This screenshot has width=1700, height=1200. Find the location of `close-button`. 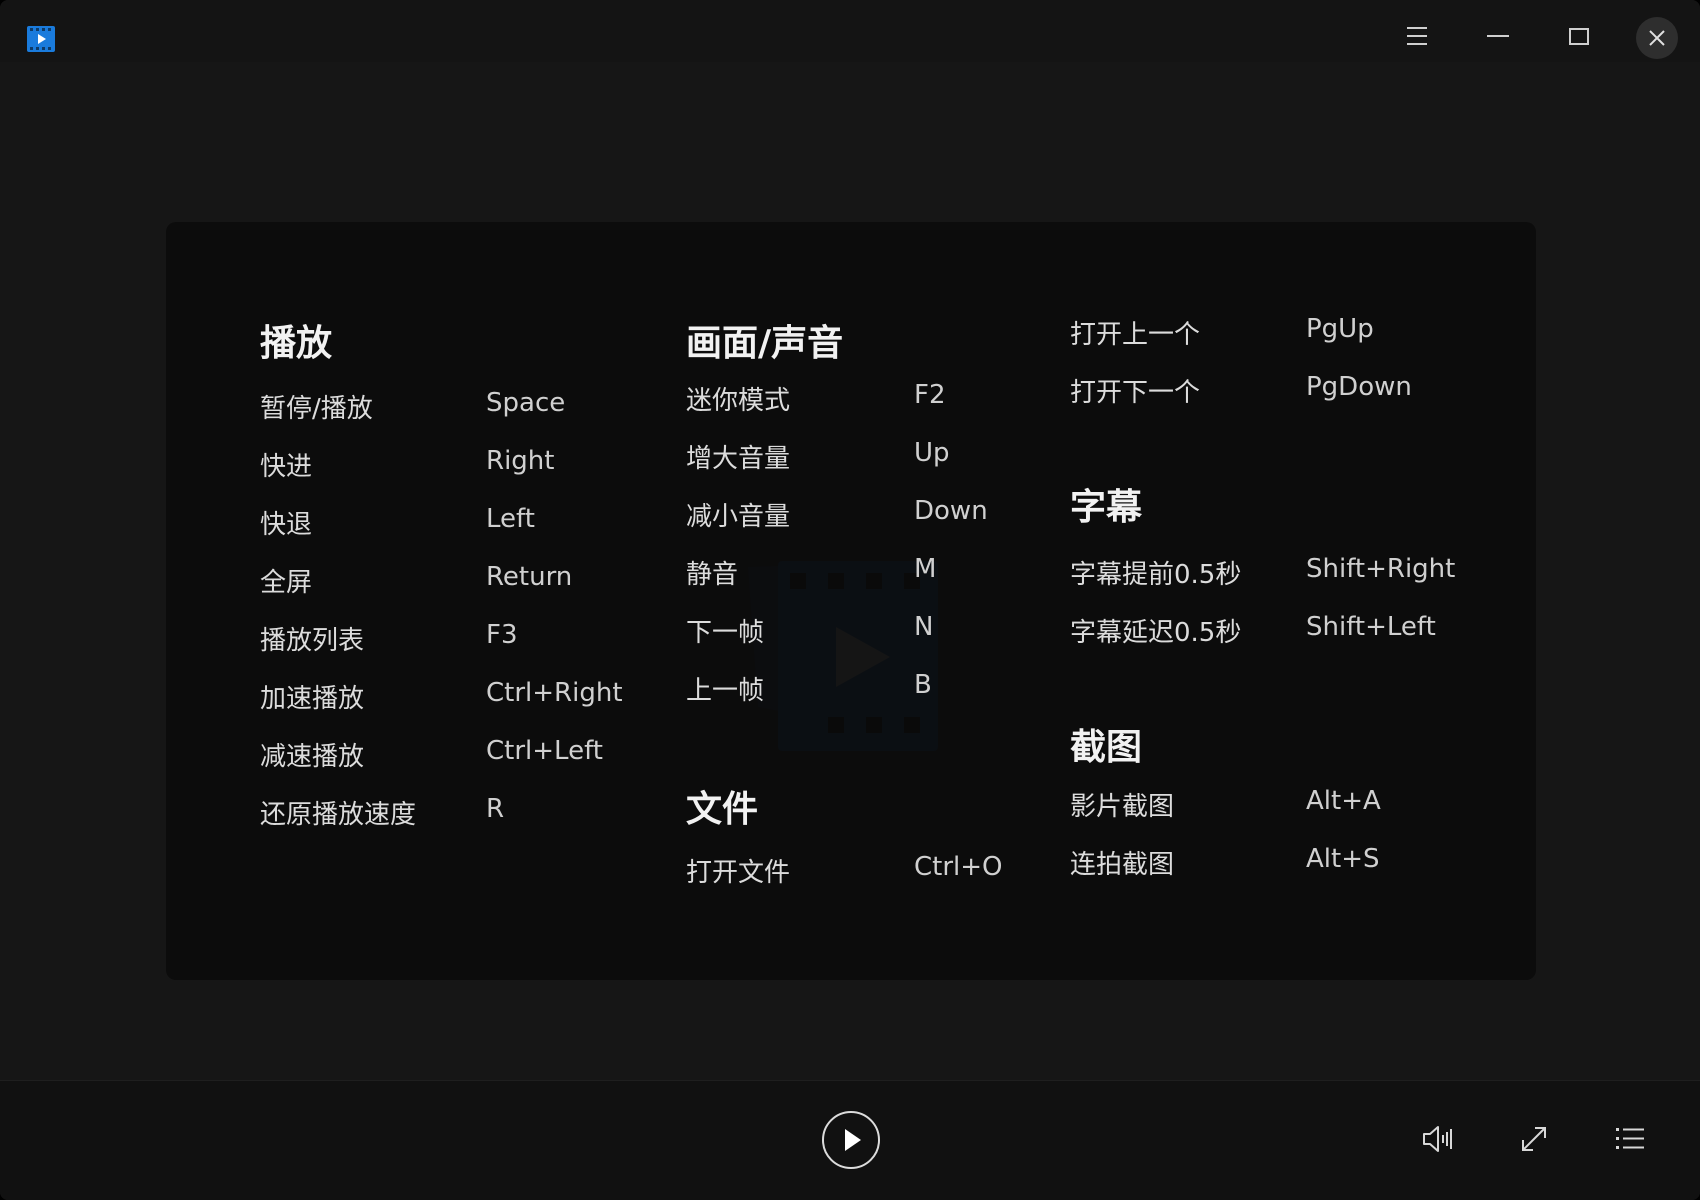

close-button is located at coordinates (1657, 38).